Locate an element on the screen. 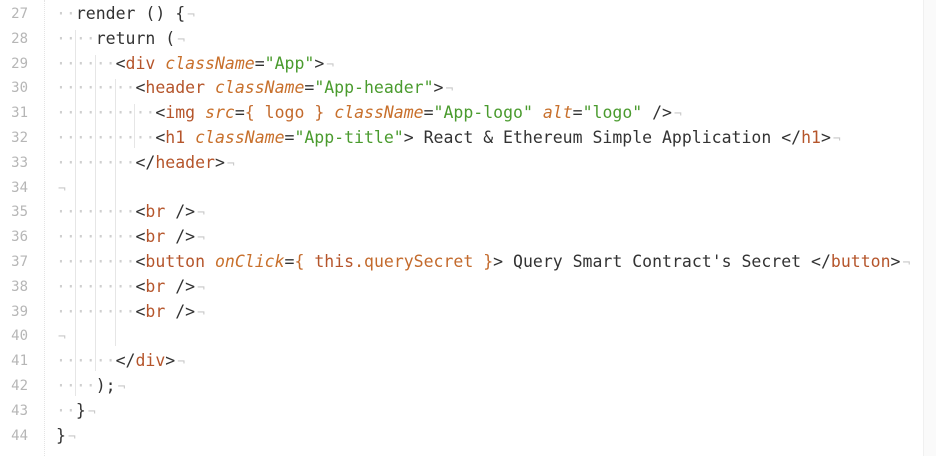  line-number: 34 is located at coordinates (19, 187).